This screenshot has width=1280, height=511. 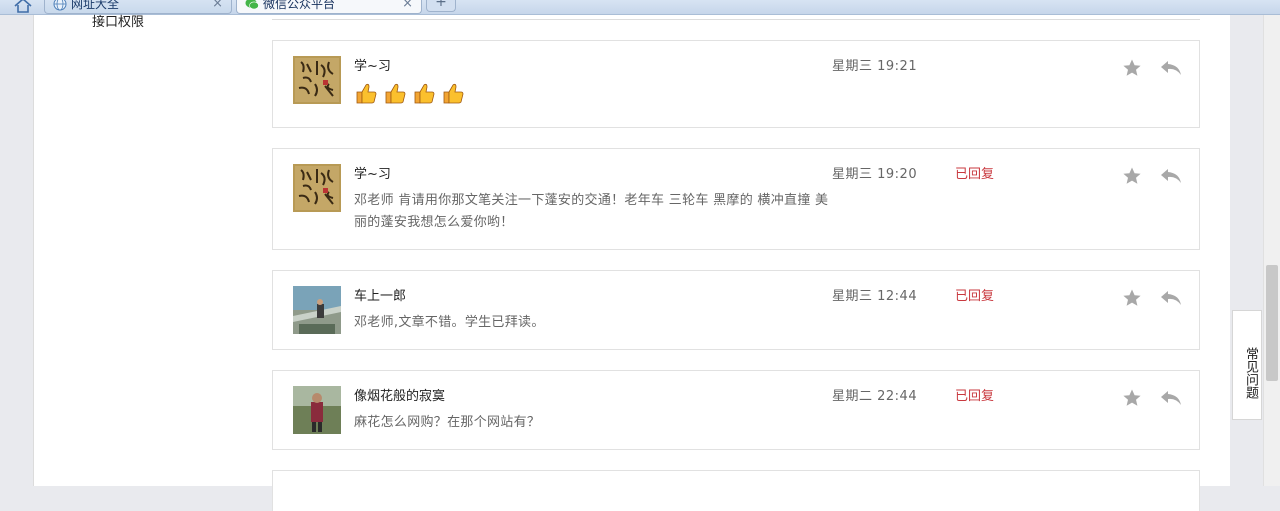 I want to click on message-time: 星期三 19:21, so click(x=875, y=66).